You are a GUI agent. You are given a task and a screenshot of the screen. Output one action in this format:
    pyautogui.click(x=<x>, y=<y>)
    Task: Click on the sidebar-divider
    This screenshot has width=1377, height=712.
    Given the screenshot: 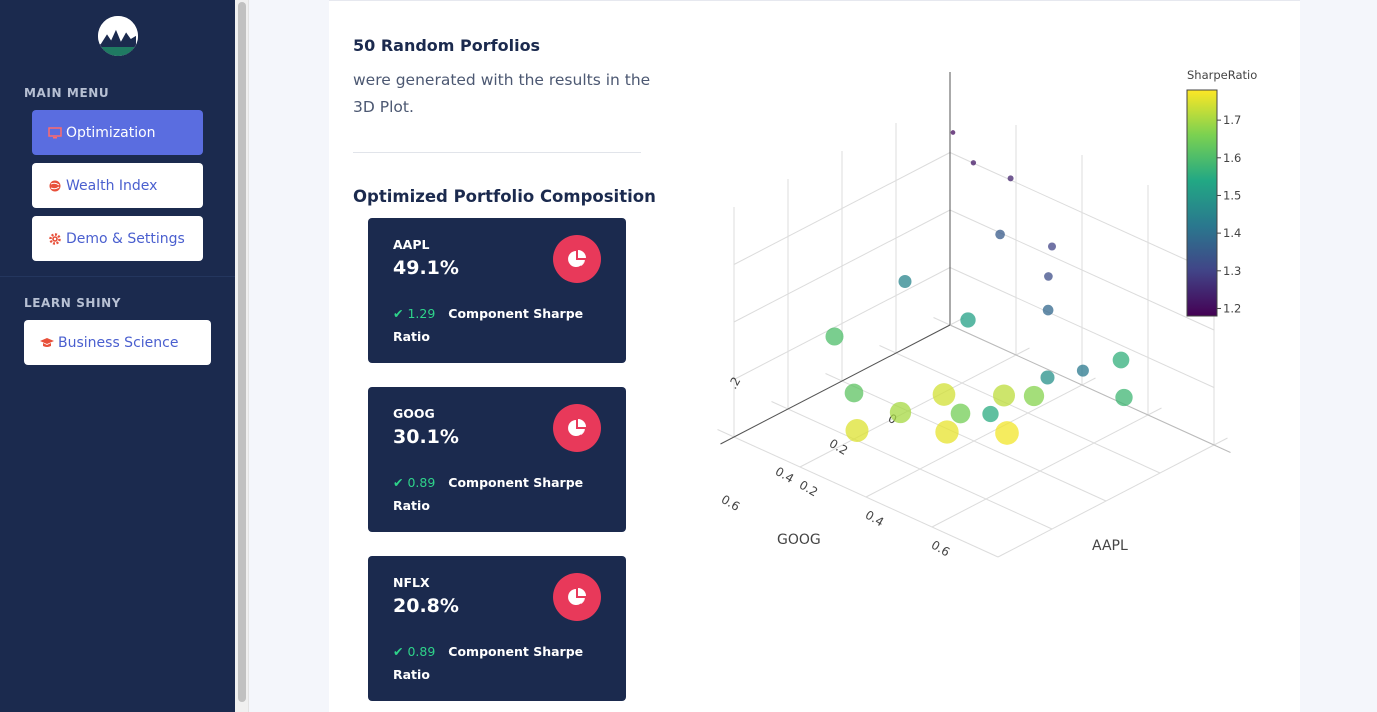 What is the action you would take?
    pyautogui.click(x=117, y=276)
    